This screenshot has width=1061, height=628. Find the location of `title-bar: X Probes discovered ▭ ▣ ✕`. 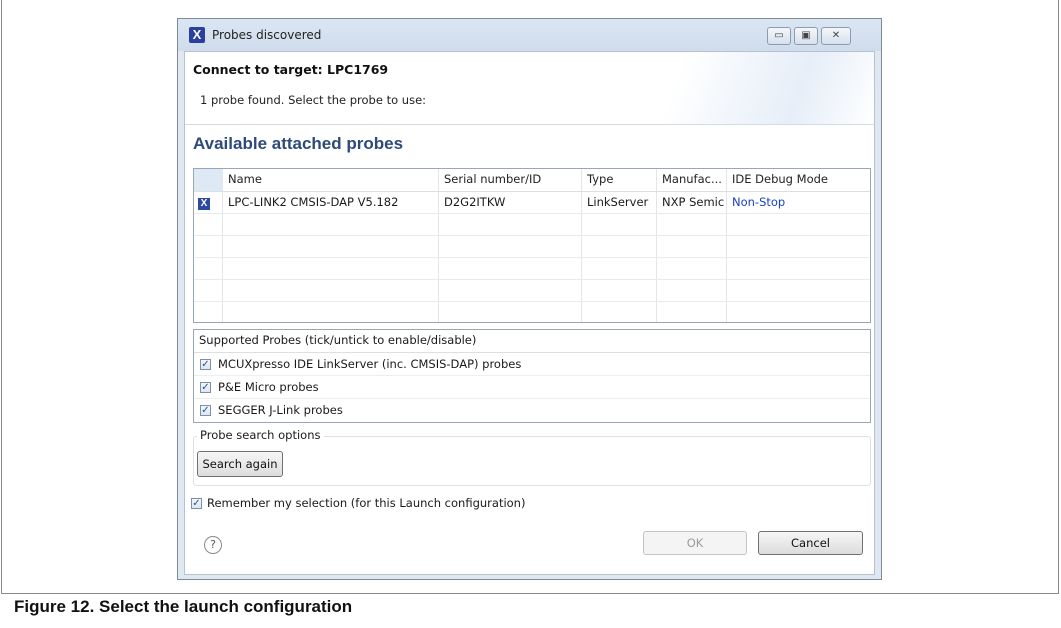

title-bar: X Probes discovered ▭ ▣ ✕ is located at coordinates (529, 35).